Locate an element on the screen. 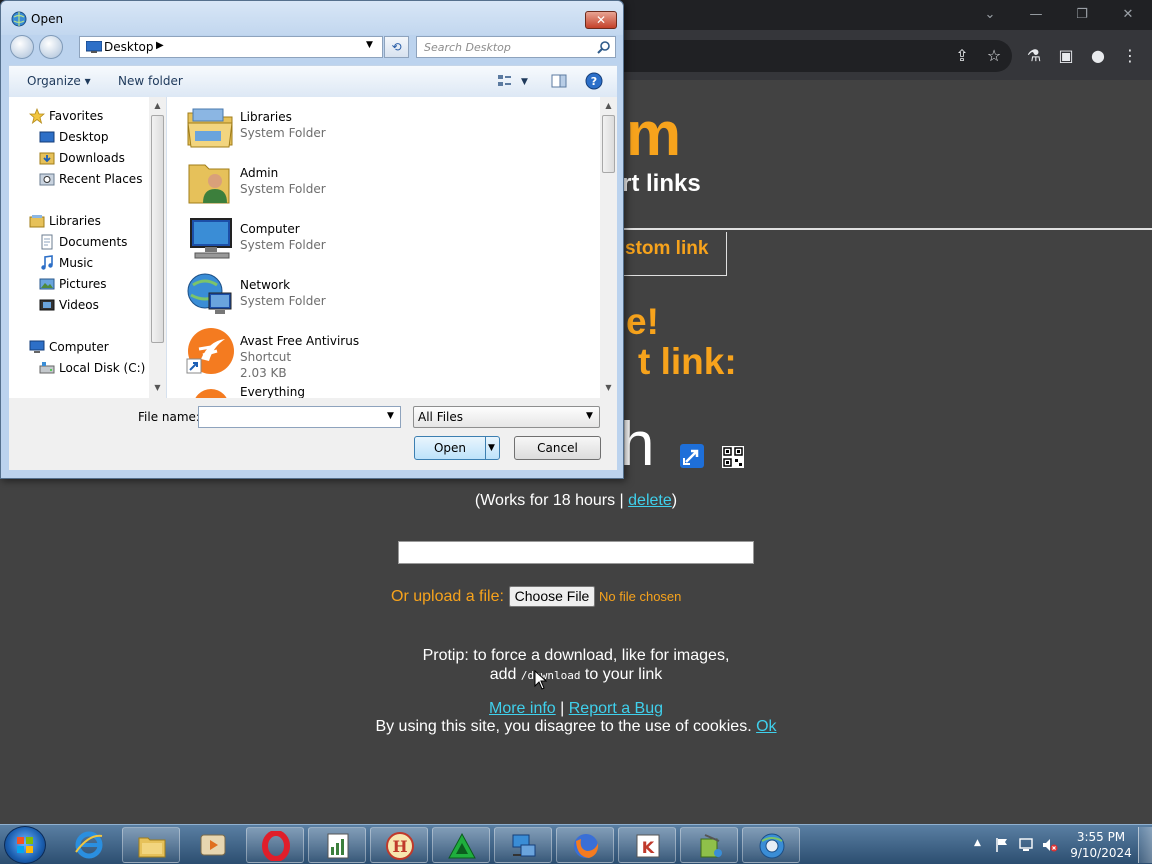  taskbar-media-player is located at coordinates (213, 845).